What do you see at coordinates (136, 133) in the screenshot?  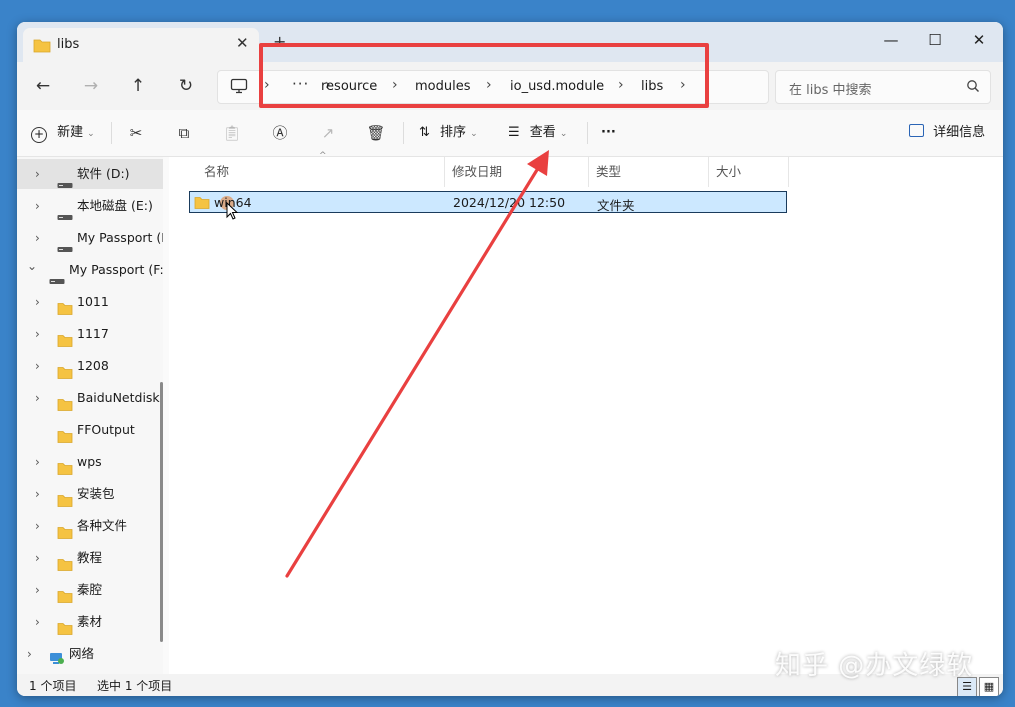 I see `cut-icon: ✂` at bounding box center [136, 133].